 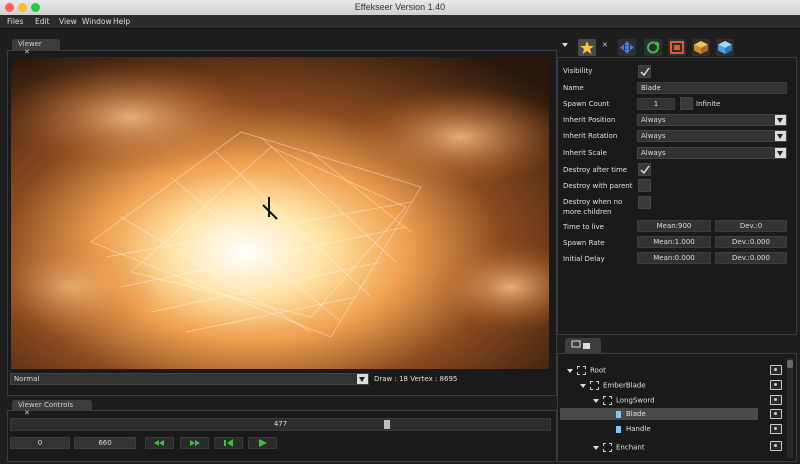 I want to click on rewind-icon, so click(x=159, y=443).